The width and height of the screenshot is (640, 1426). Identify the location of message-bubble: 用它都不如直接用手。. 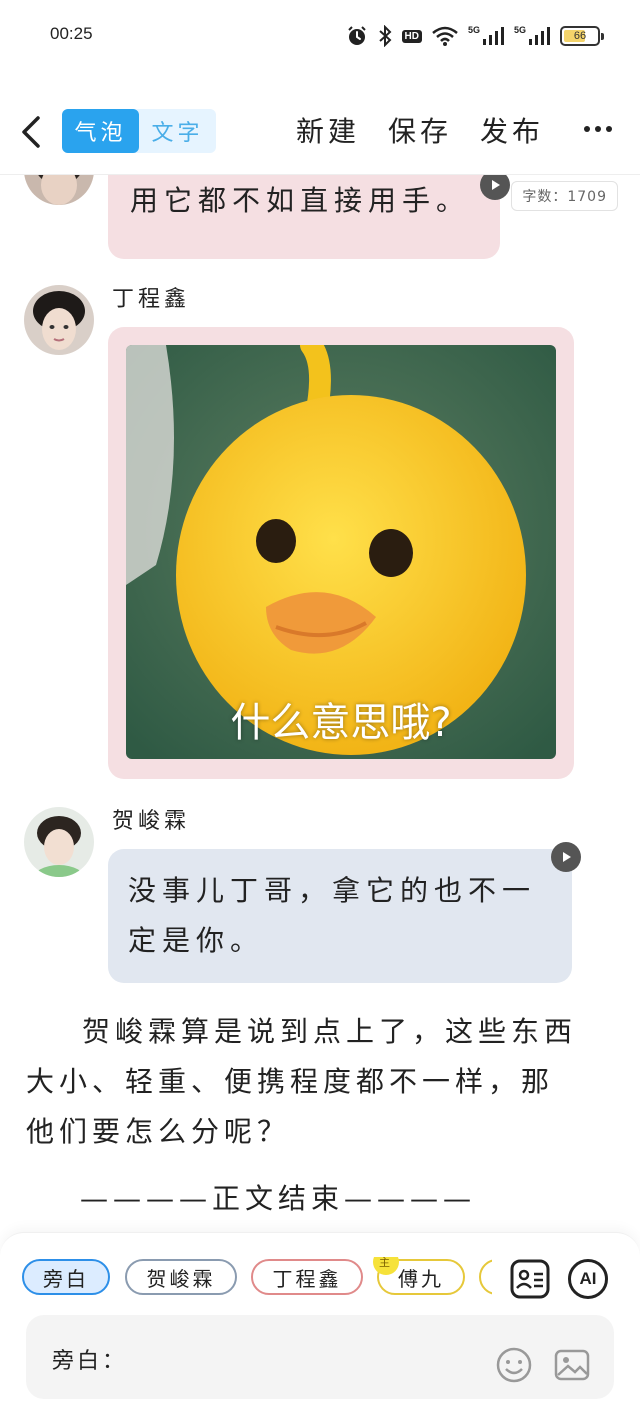
(304, 217).